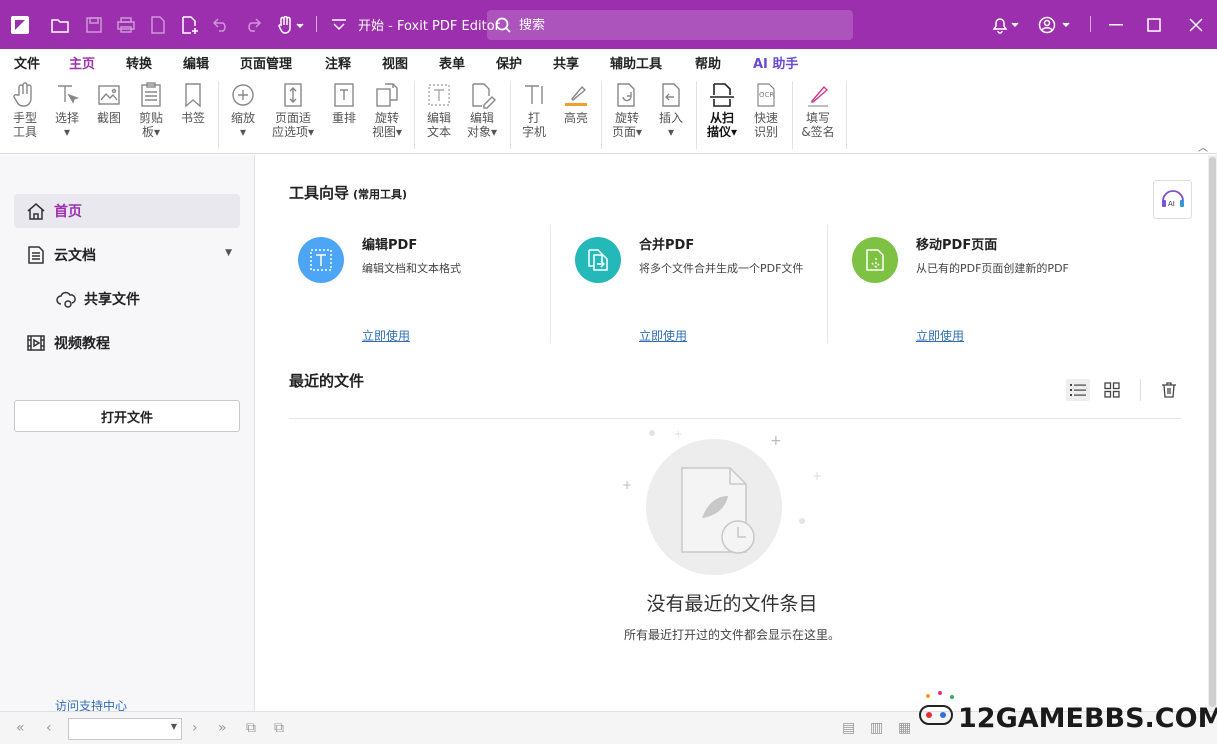  Describe the element at coordinates (1212, 433) in the screenshot. I see `vertical-scrollbar` at that location.